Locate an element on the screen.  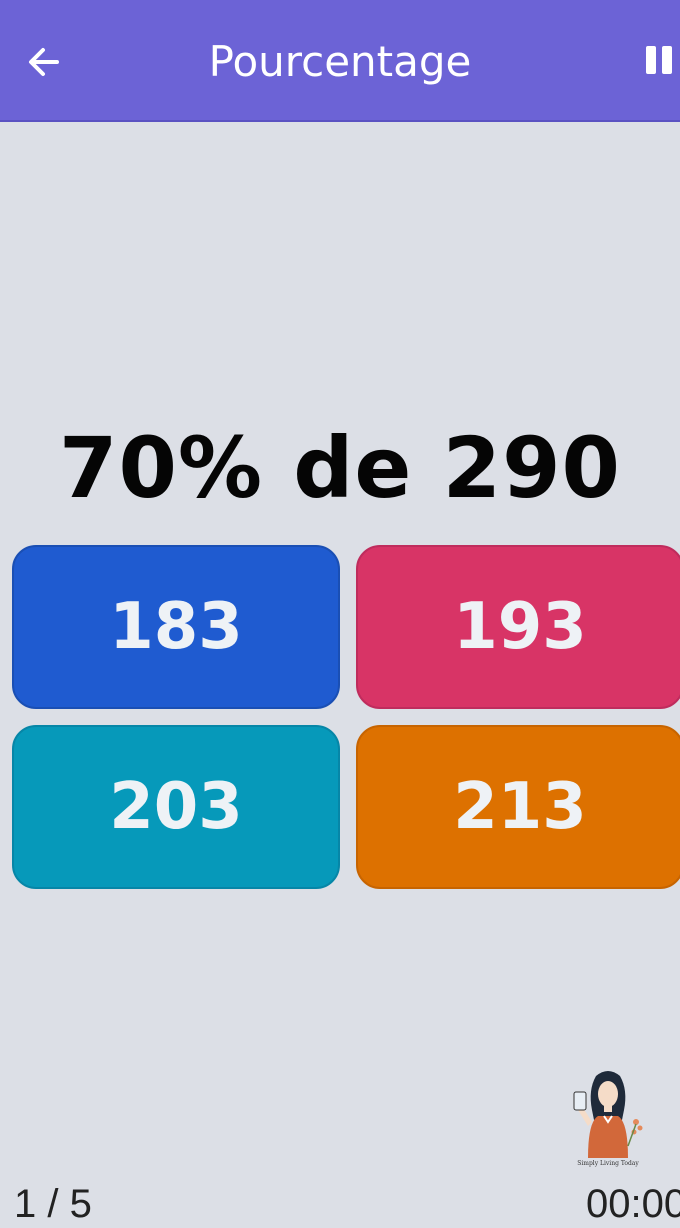
answer-button-2: 193 is located at coordinates (518, 627).